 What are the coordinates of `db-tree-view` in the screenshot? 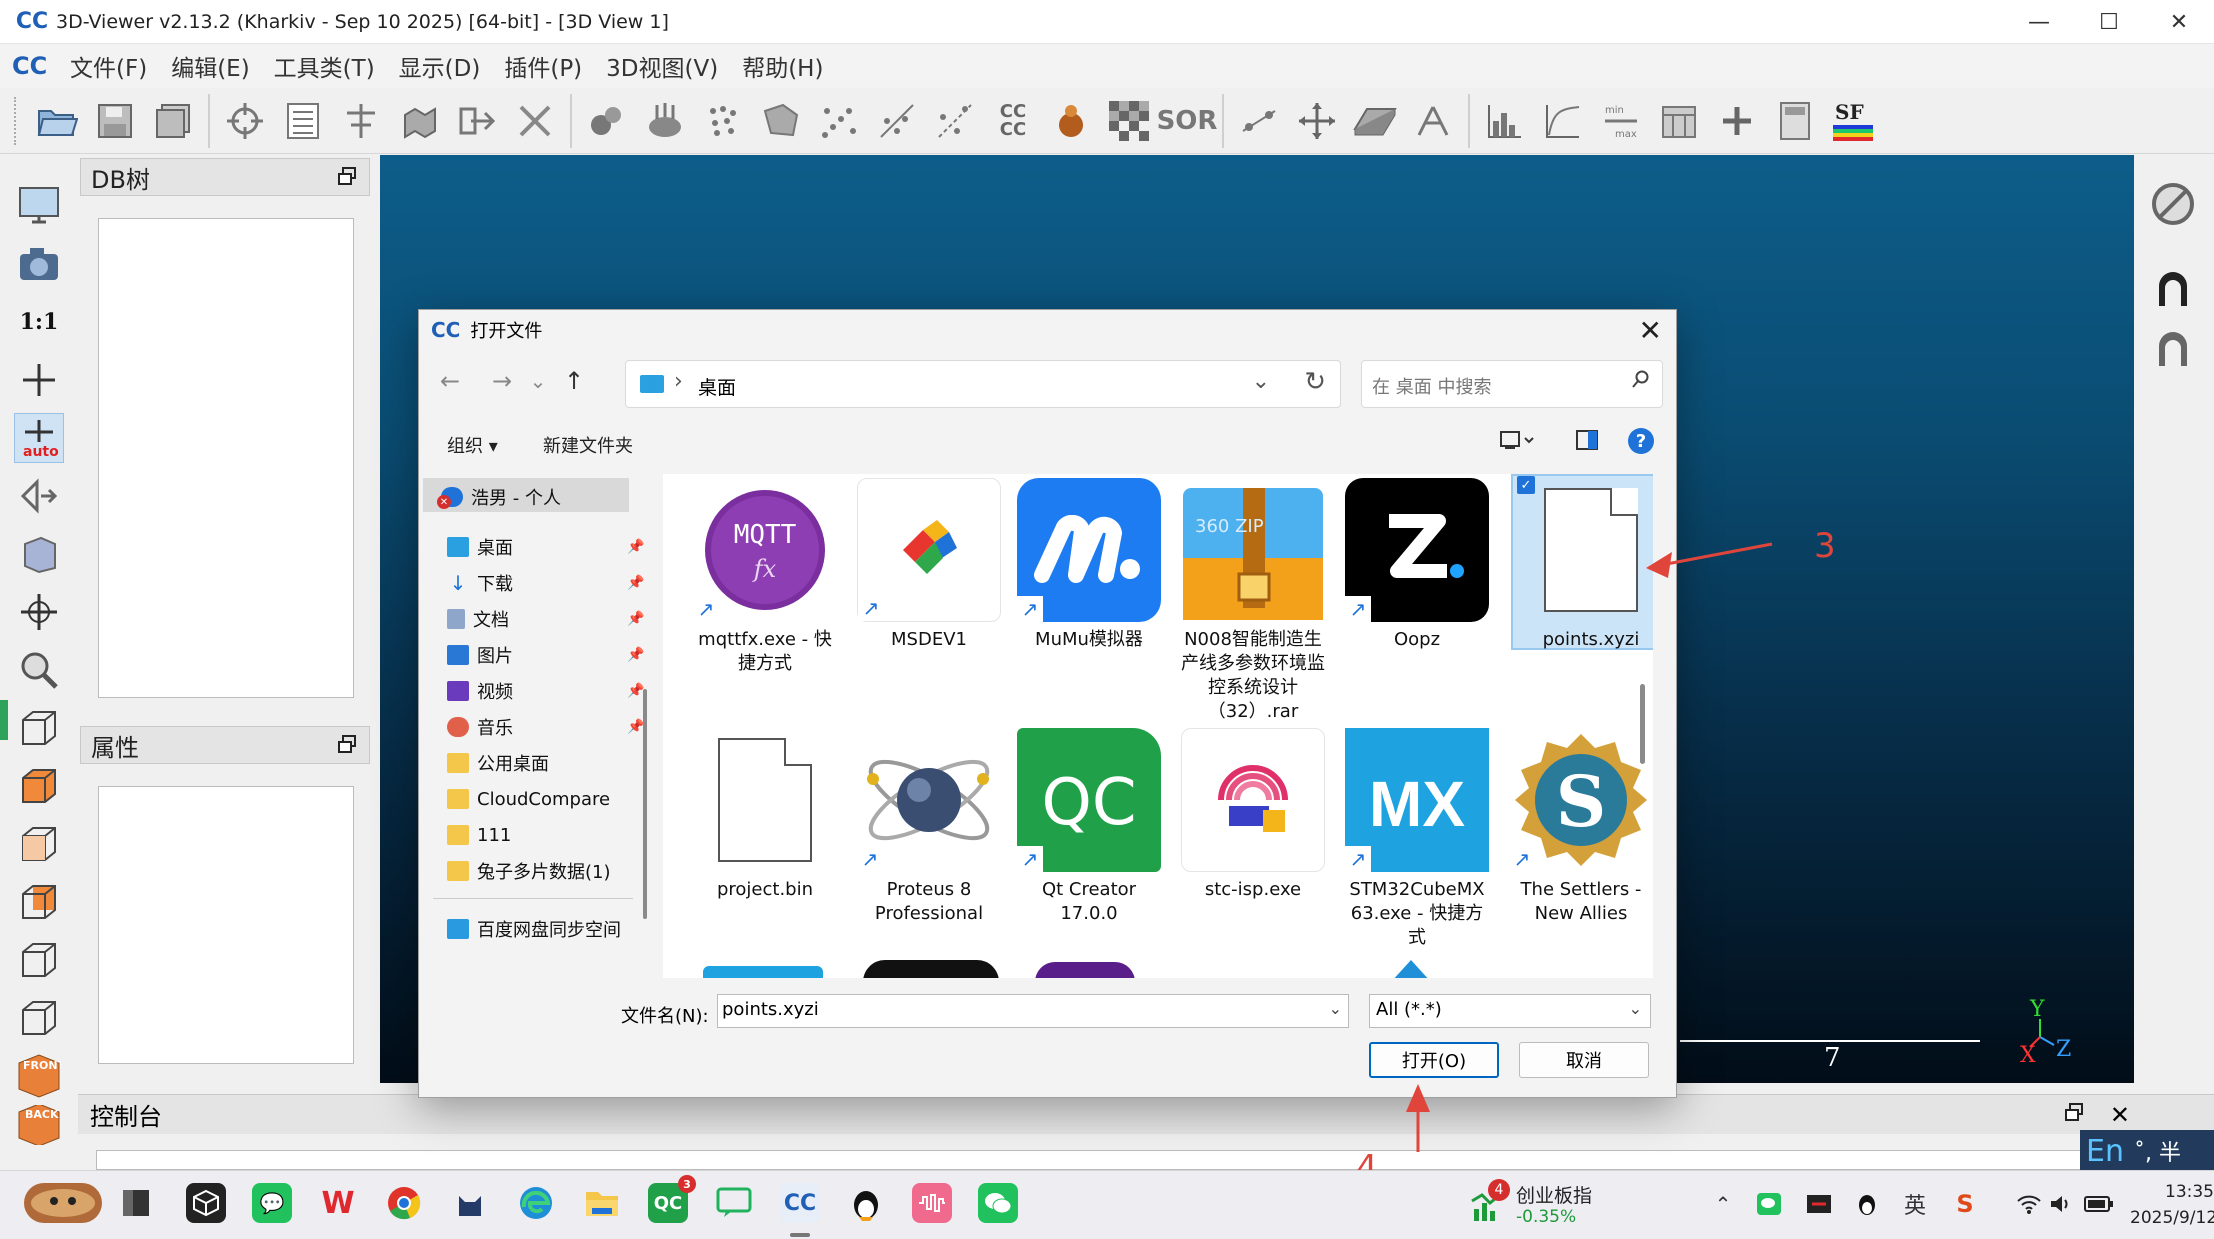 It's located at (226, 458).